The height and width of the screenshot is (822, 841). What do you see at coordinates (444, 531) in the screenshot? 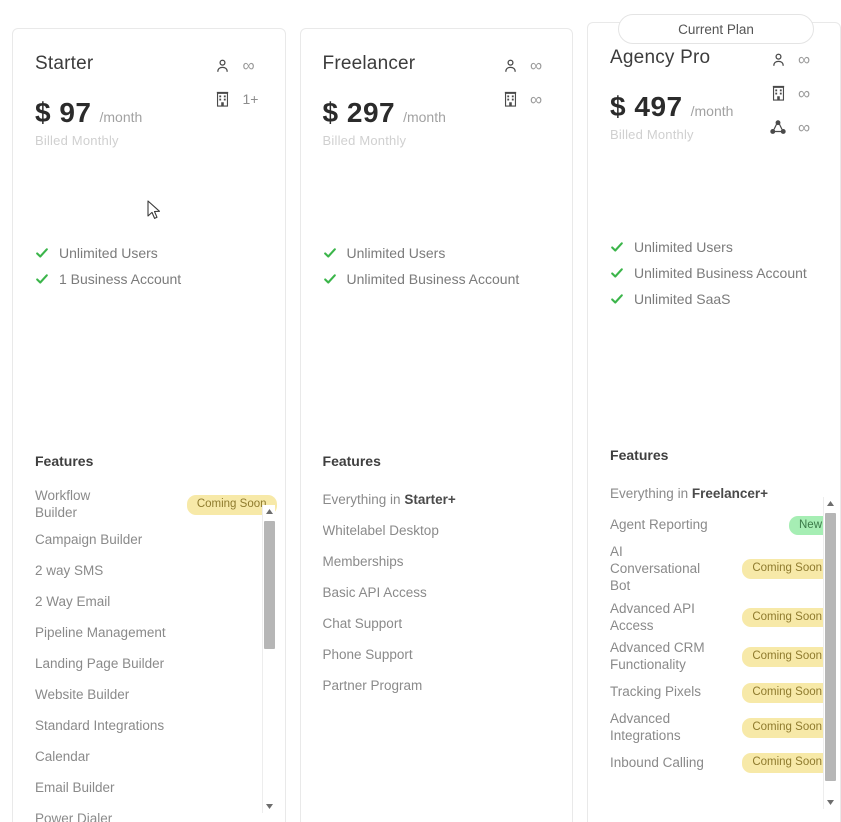
I see `feature-row: Whitelabel Desktop` at bounding box center [444, 531].